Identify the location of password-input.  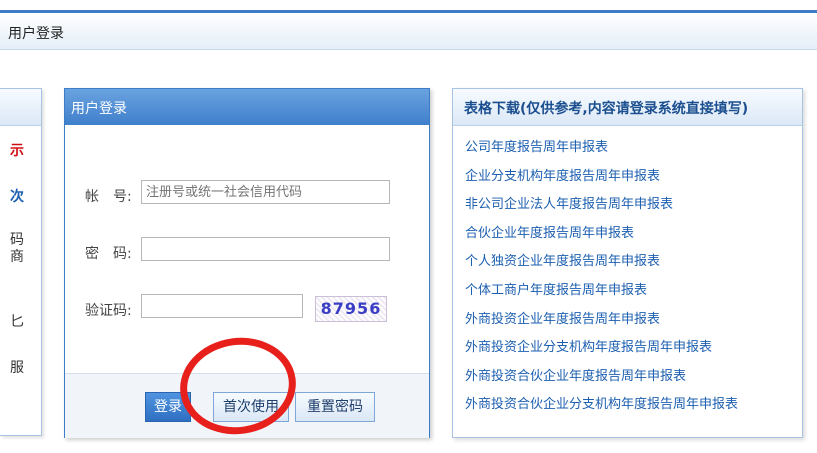
(265, 249).